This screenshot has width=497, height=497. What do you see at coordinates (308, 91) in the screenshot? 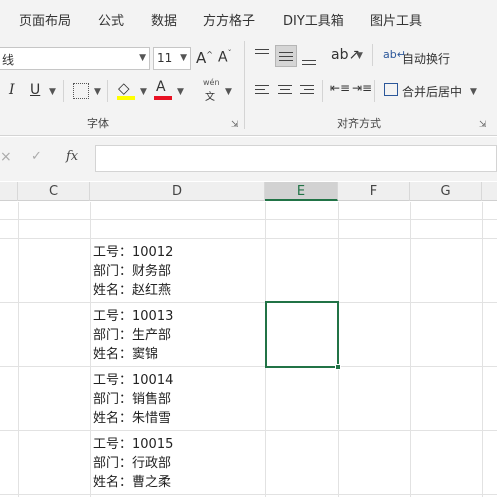
I see `align-right-icon` at bounding box center [308, 91].